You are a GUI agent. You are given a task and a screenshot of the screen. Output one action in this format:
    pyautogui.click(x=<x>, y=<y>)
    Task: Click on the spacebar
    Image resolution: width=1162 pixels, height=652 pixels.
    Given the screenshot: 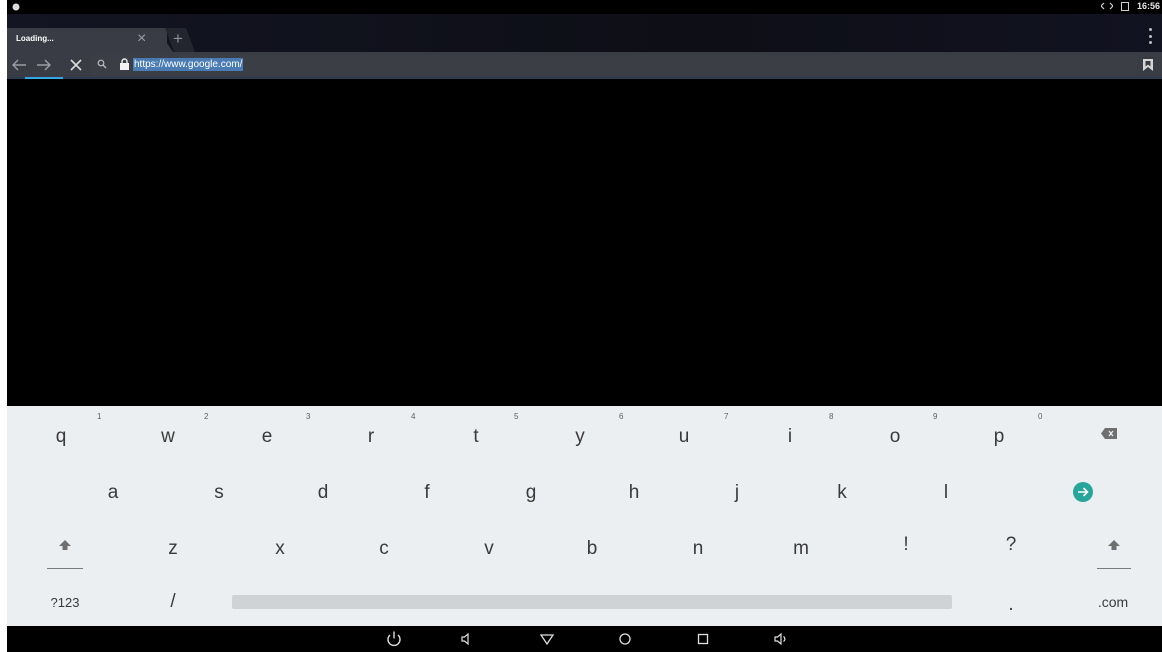 What is the action you would take?
    pyautogui.click(x=592, y=602)
    